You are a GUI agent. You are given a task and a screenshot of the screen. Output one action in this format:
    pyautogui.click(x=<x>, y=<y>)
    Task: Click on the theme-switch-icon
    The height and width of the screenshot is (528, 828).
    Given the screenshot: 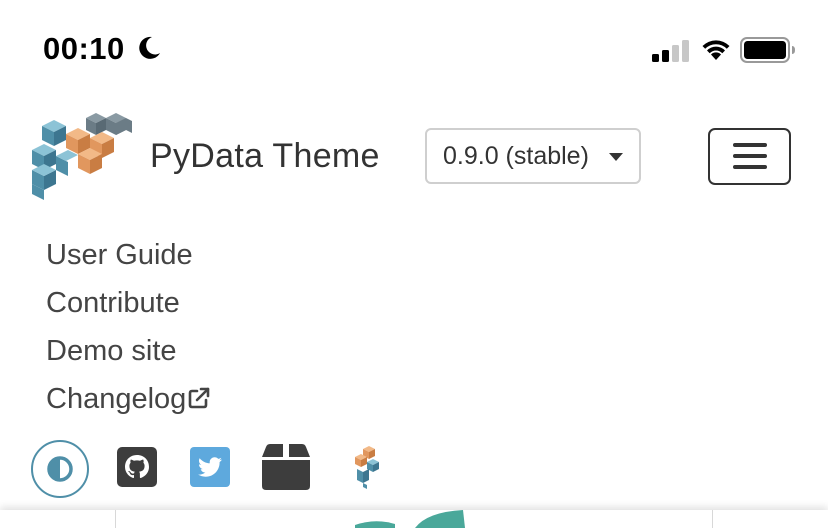 What is the action you would take?
    pyautogui.click(x=60, y=469)
    